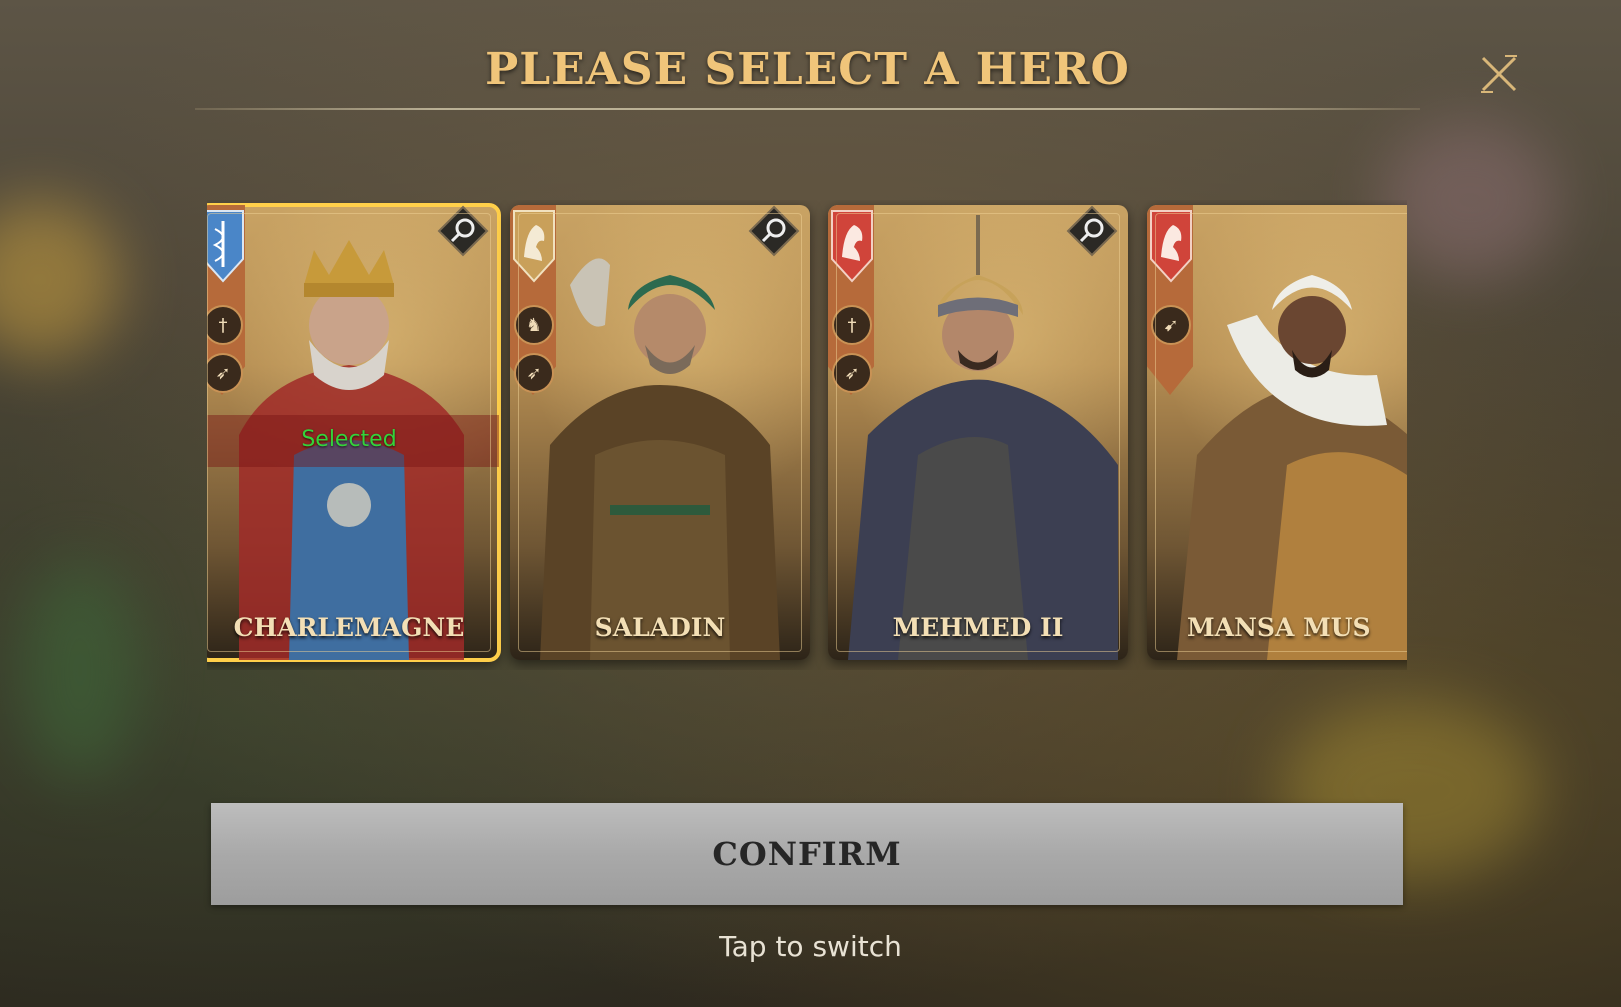 The image size is (1621, 1007). Describe the element at coordinates (349, 439) in the screenshot. I see `selected-label: Selected` at that location.